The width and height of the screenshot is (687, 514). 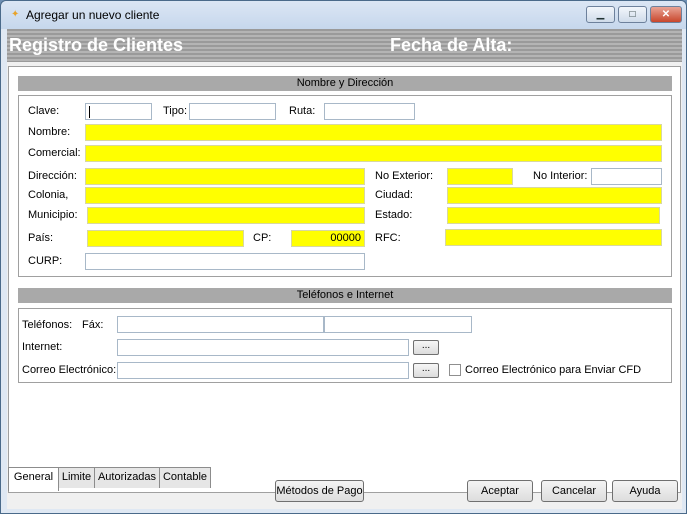 I want to click on cfd-checkbox, so click(x=455, y=370).